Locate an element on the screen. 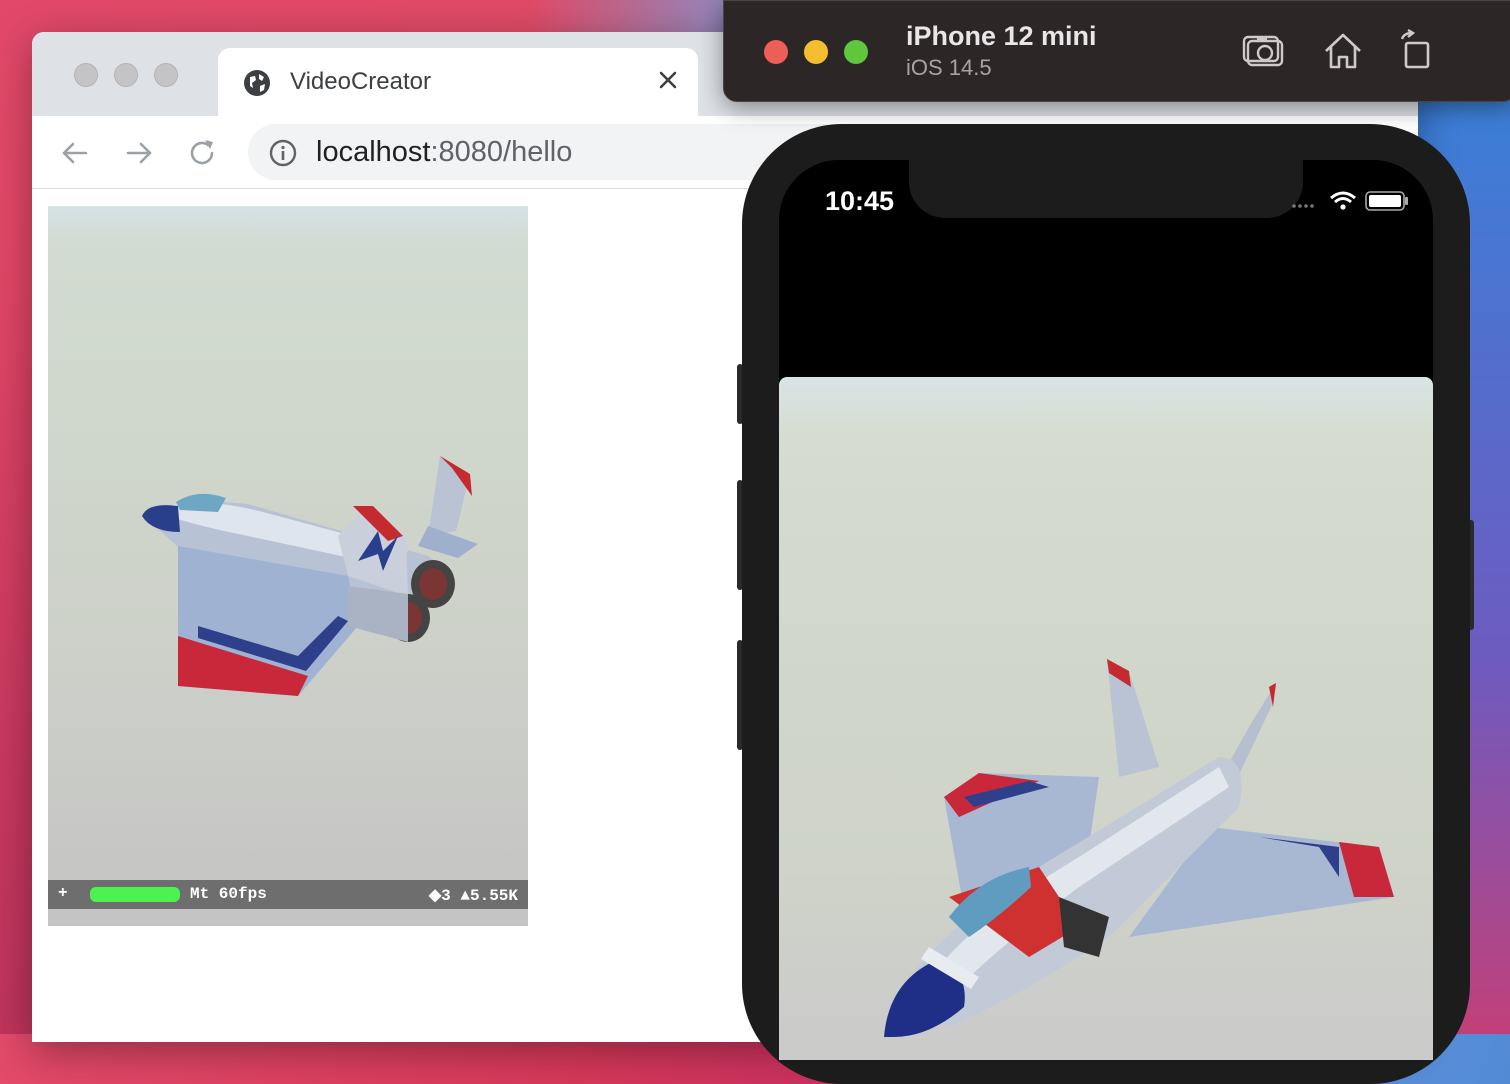 The image size is (1510, 1084). cellular-dots-icon is located at coordinates (1303, 206).